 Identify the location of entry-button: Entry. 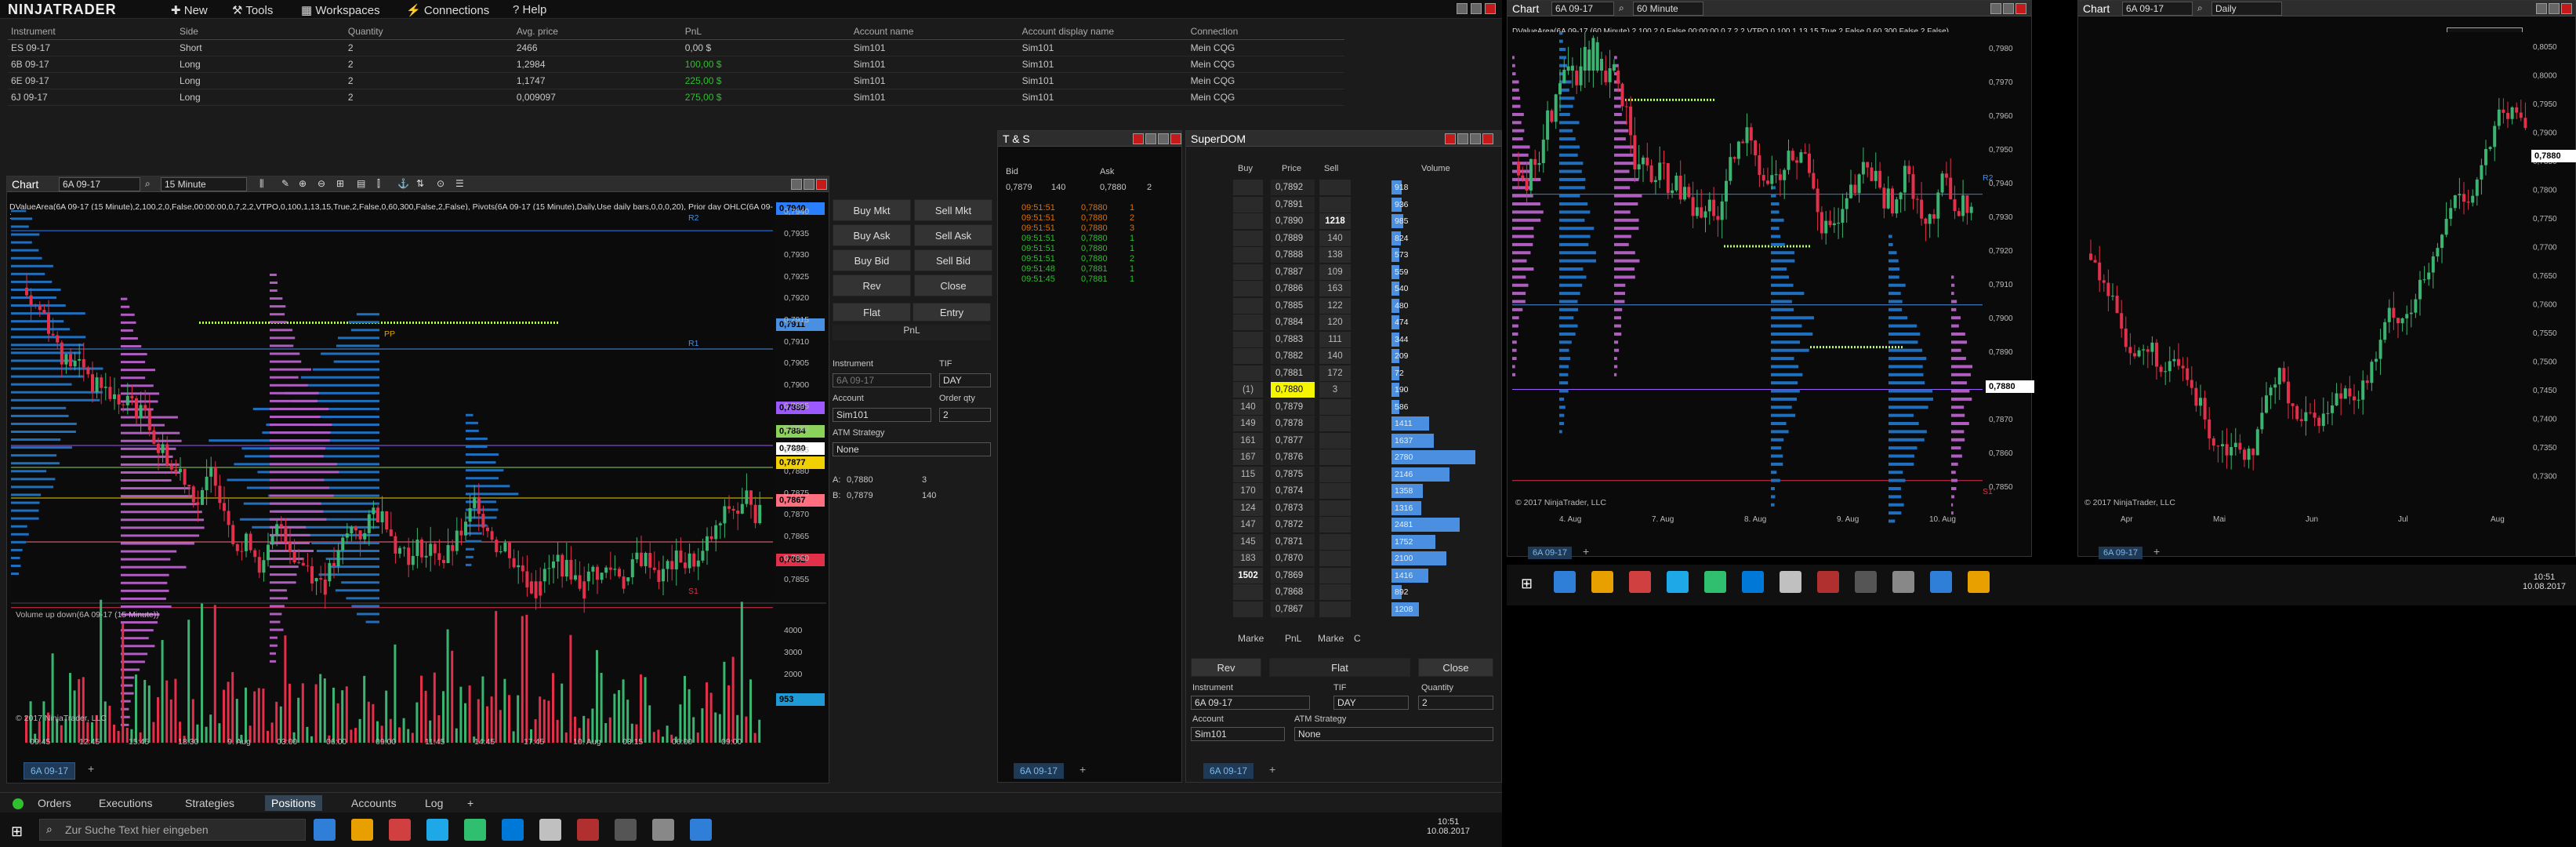
(952, 312).